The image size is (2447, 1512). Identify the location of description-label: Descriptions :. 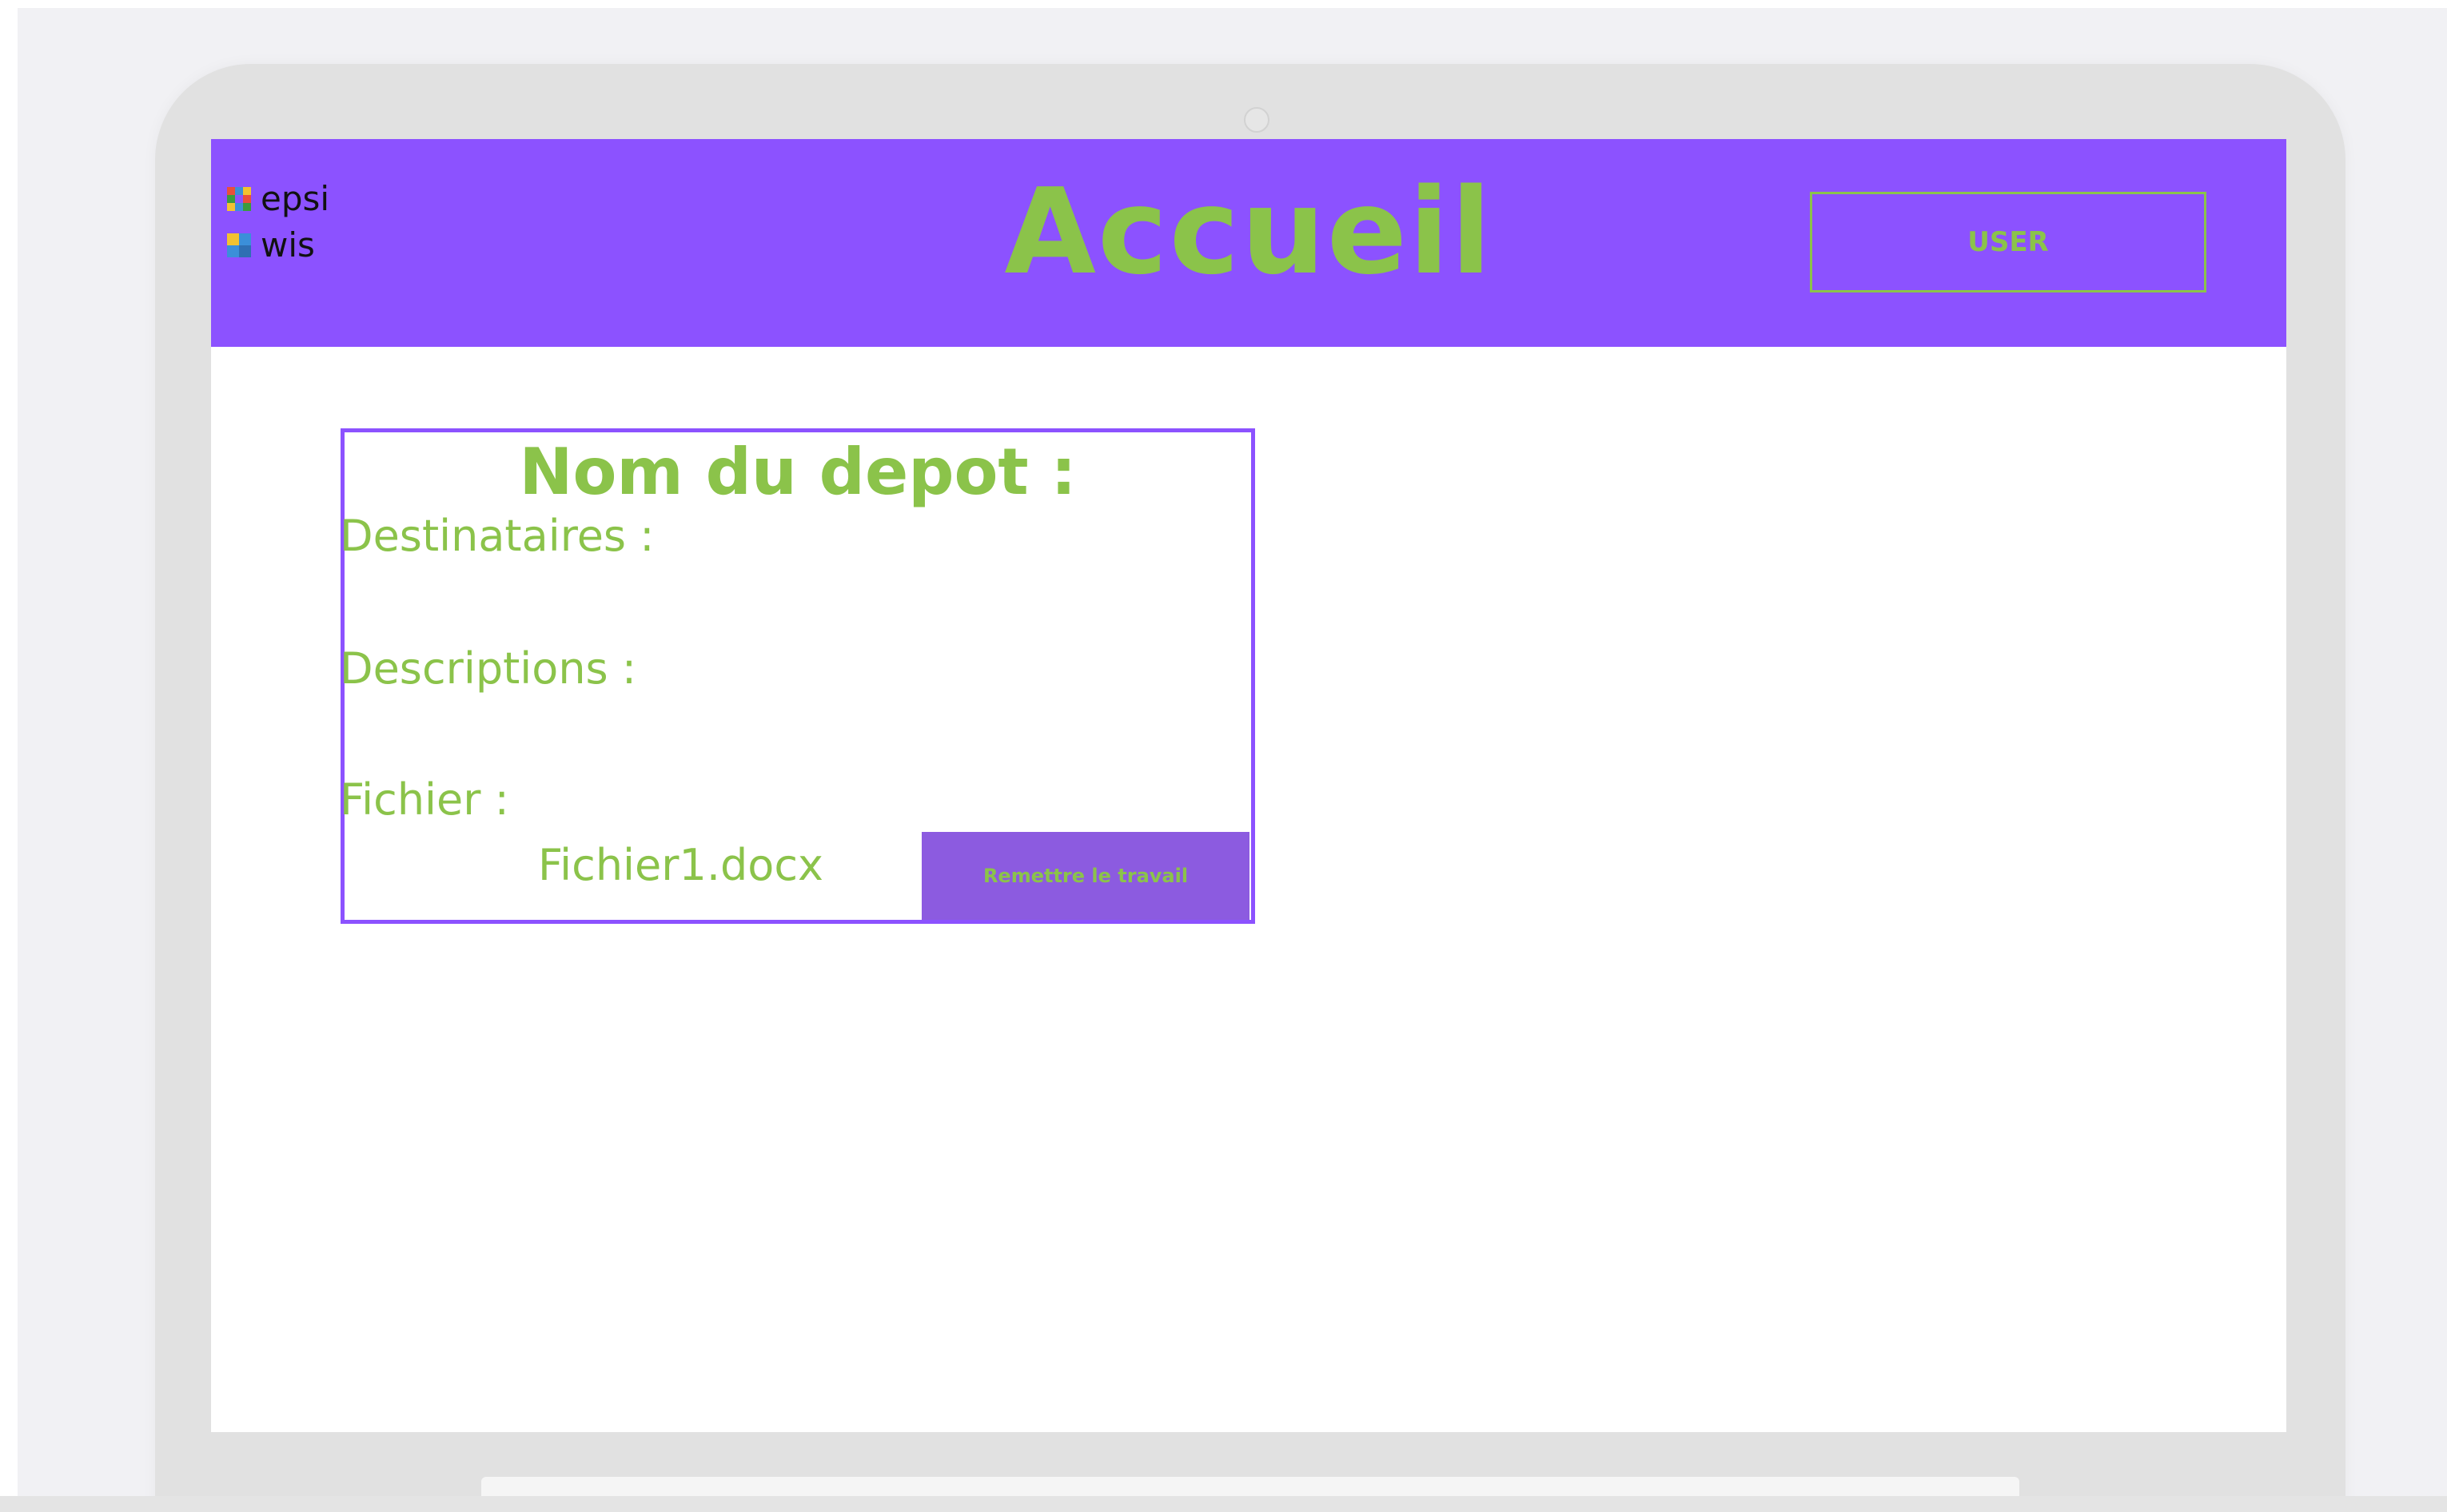
(489, 668).